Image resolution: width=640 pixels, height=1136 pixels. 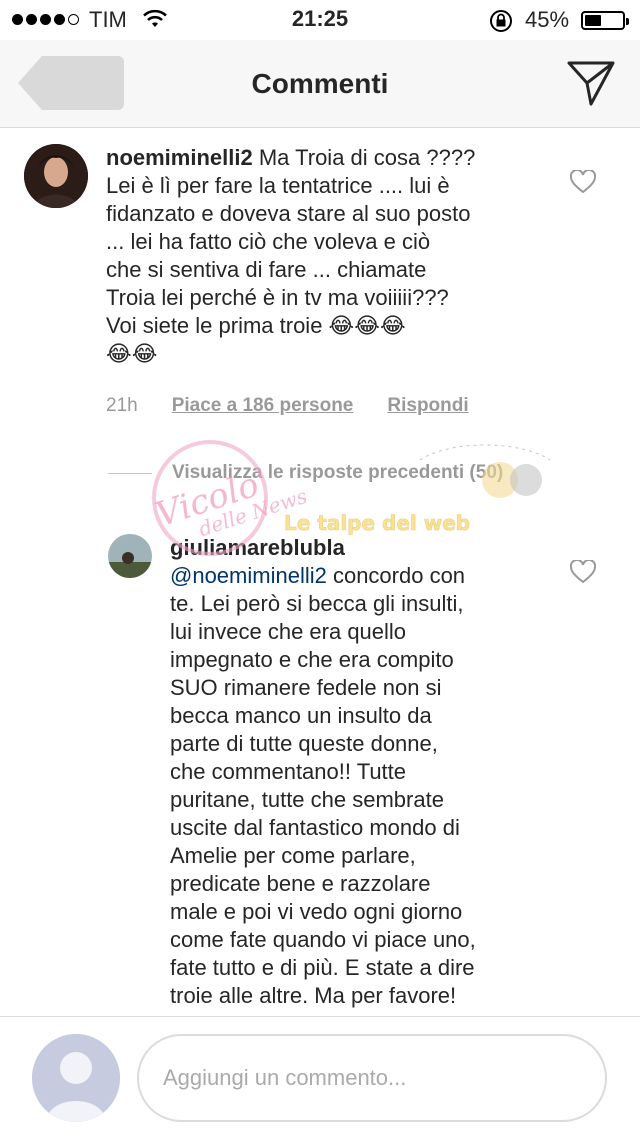 I want to click on page-title: Commenti, so click(x=320, y=83).